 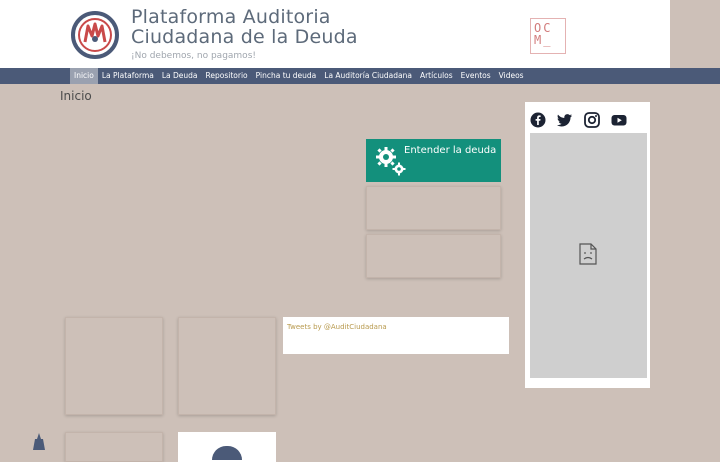 I want to click on social-sidebar, so click(x=587, y=245).